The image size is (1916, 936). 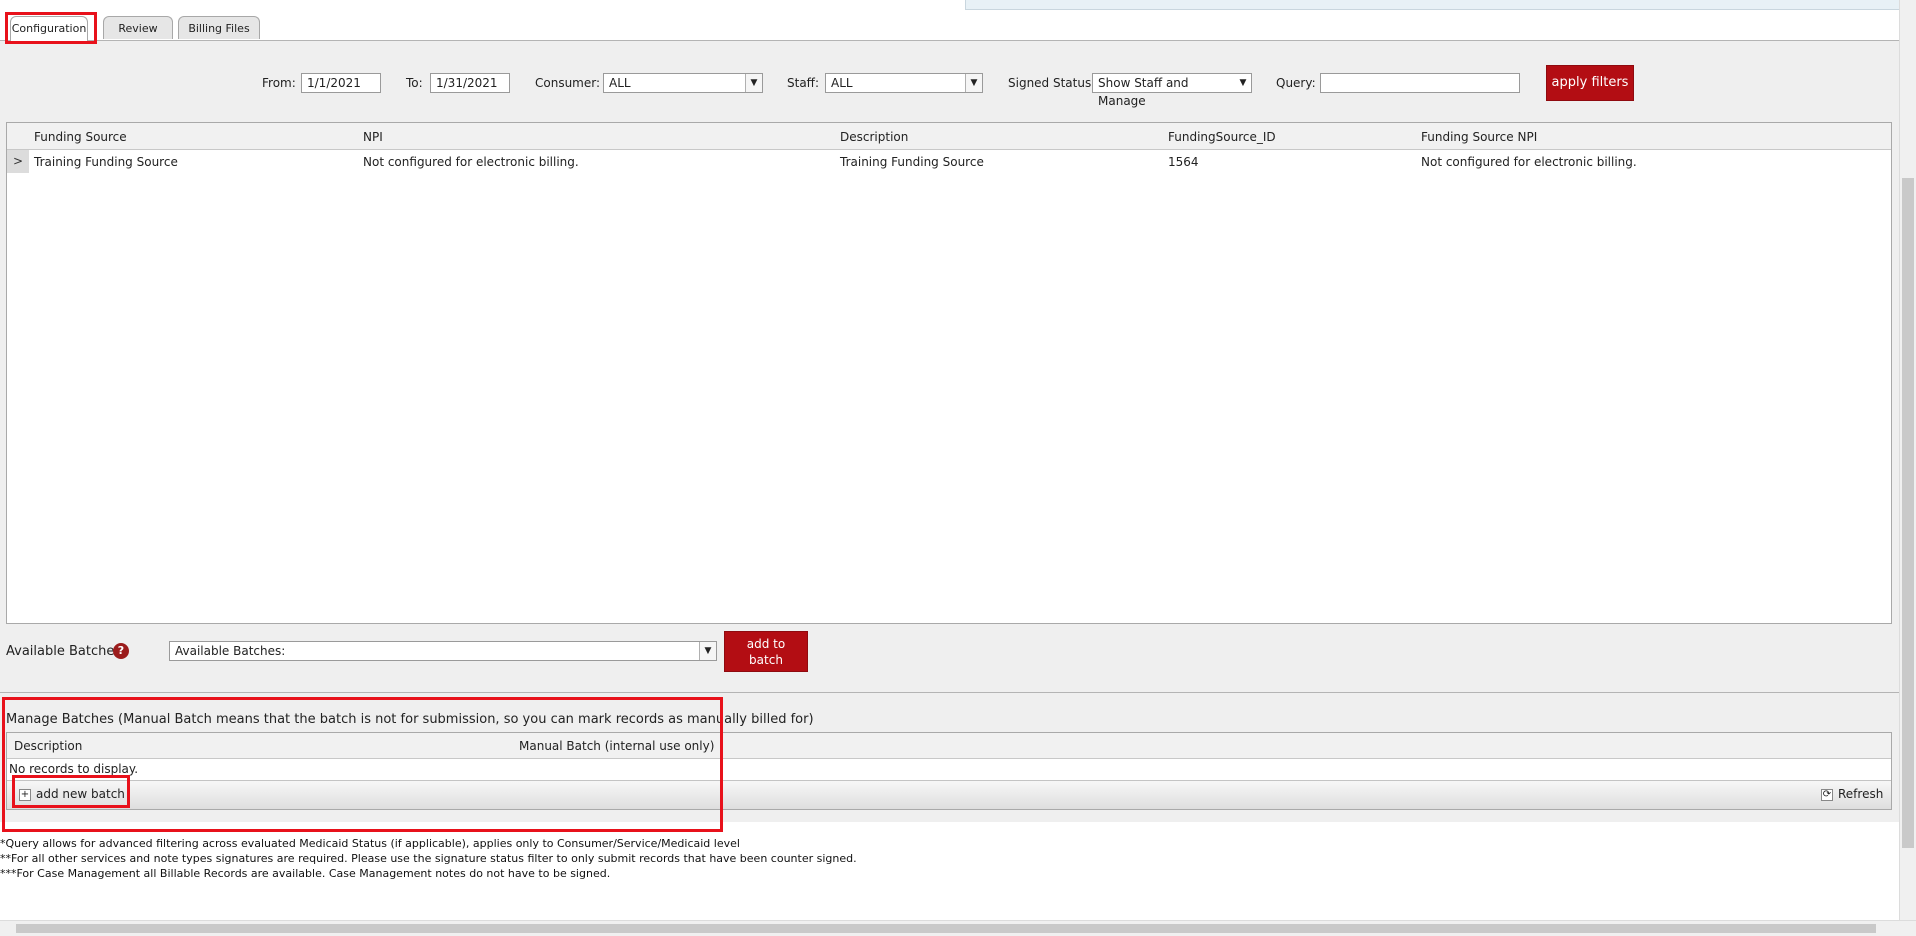 I want to click on cell-npi: Not configured for electronic billing., so click(x=471, y=162).